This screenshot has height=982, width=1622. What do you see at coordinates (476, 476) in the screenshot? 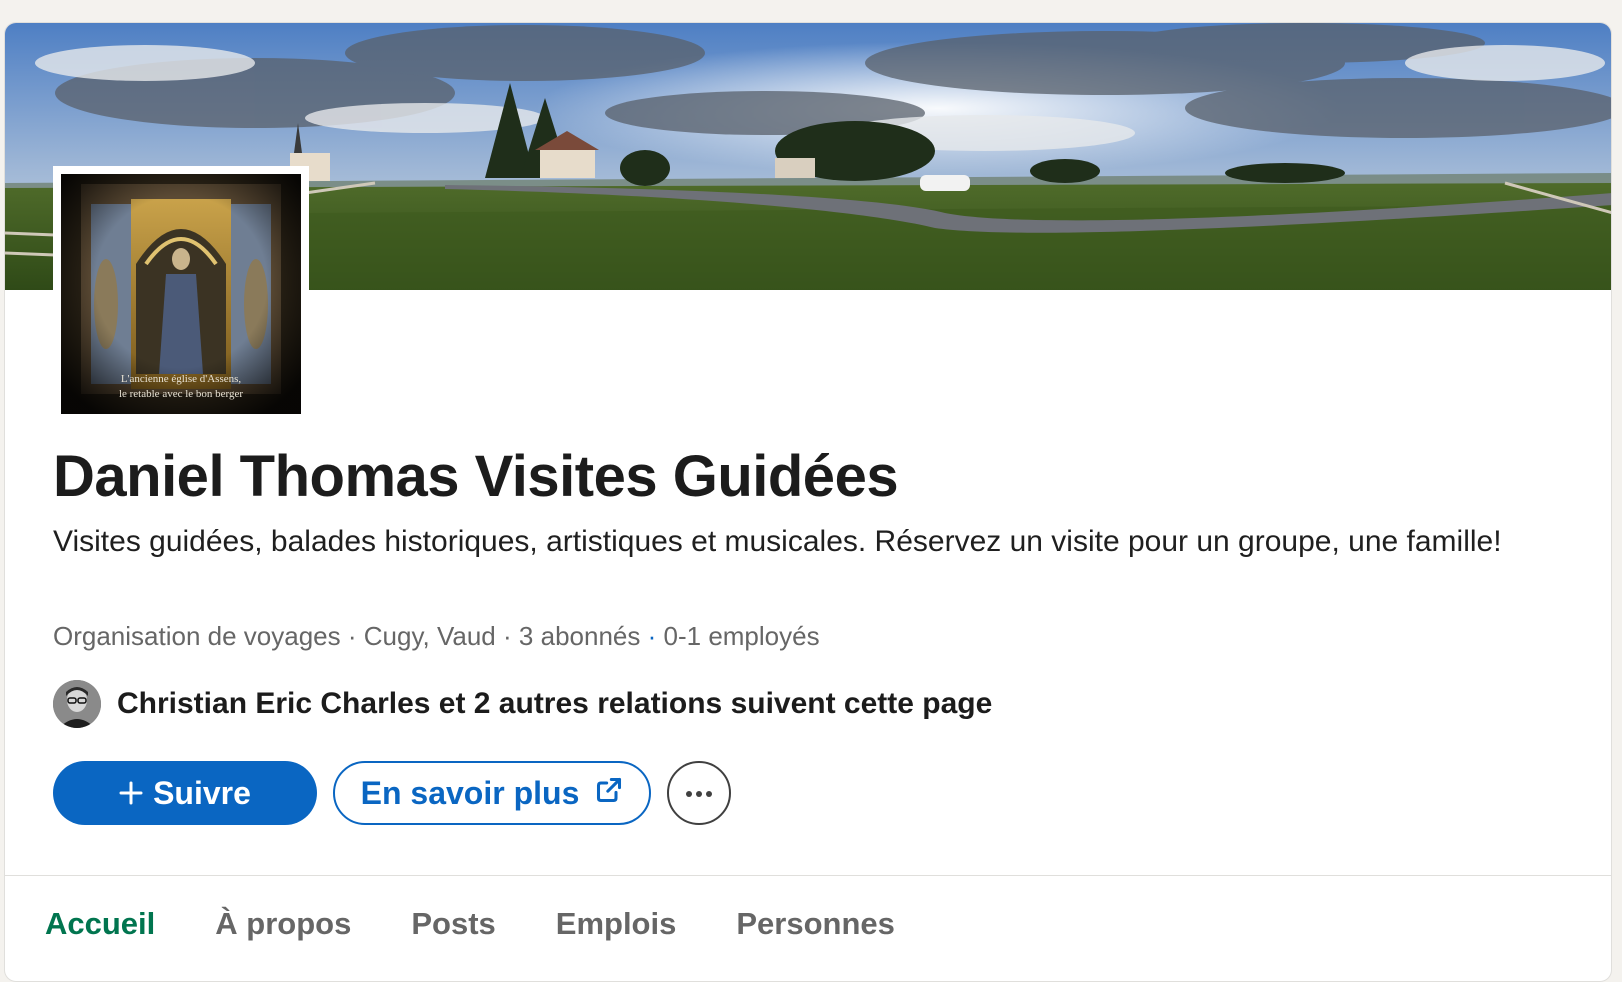
I see `company-name: Daniel Thomas Visites Guidées` at bounding box center [476, 476].